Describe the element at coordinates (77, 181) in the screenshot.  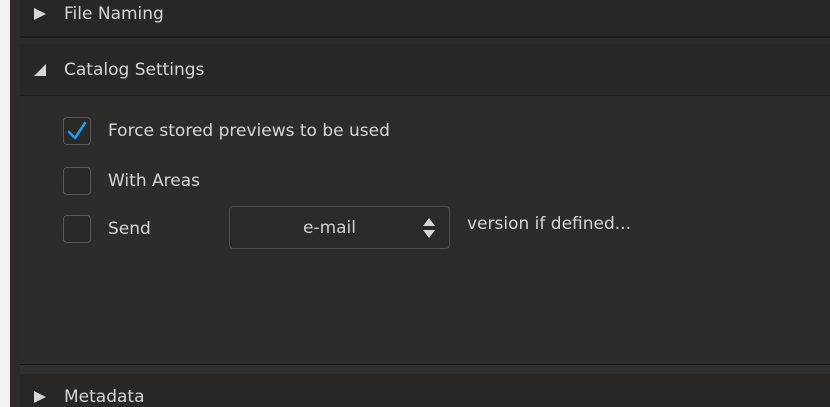
I see `with-areas-checkbox` at that location.